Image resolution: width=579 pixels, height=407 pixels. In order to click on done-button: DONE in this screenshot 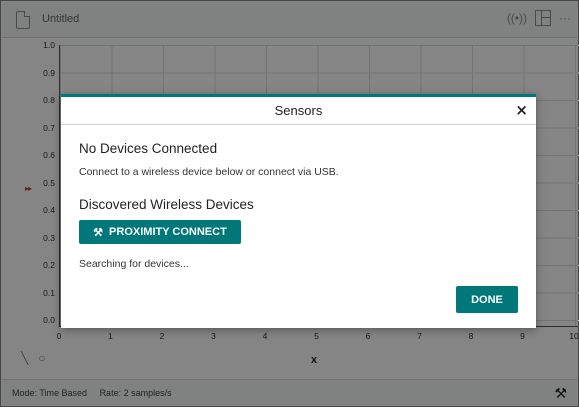, I will do `click(487, 299)`.